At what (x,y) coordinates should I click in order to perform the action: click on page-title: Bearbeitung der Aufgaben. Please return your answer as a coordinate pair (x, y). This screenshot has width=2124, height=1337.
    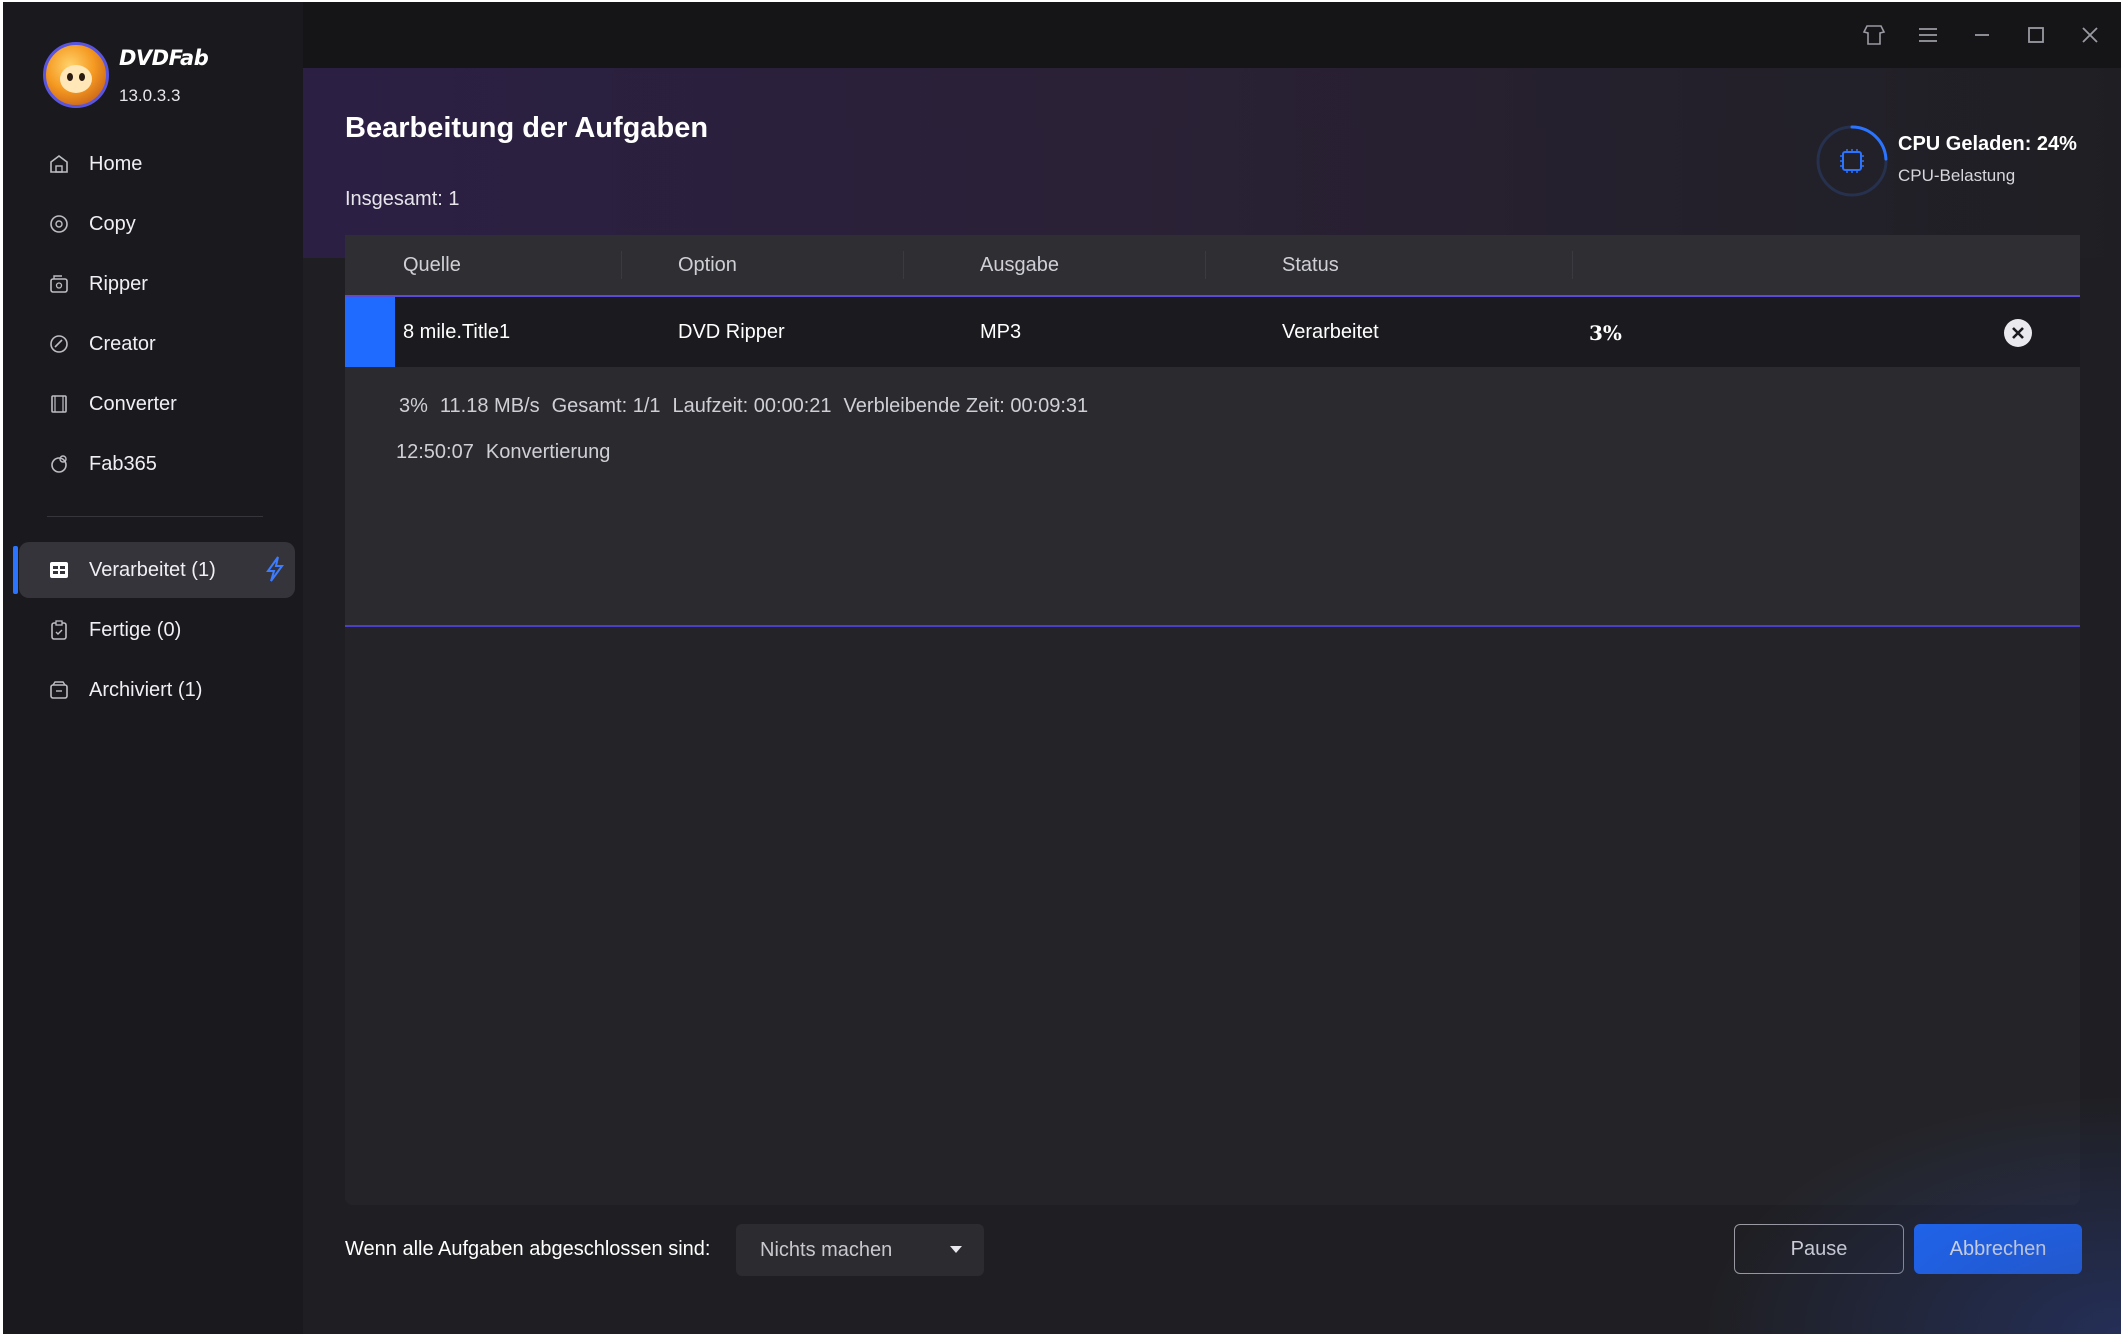
    Looking at the image, I should click on (527, 128).